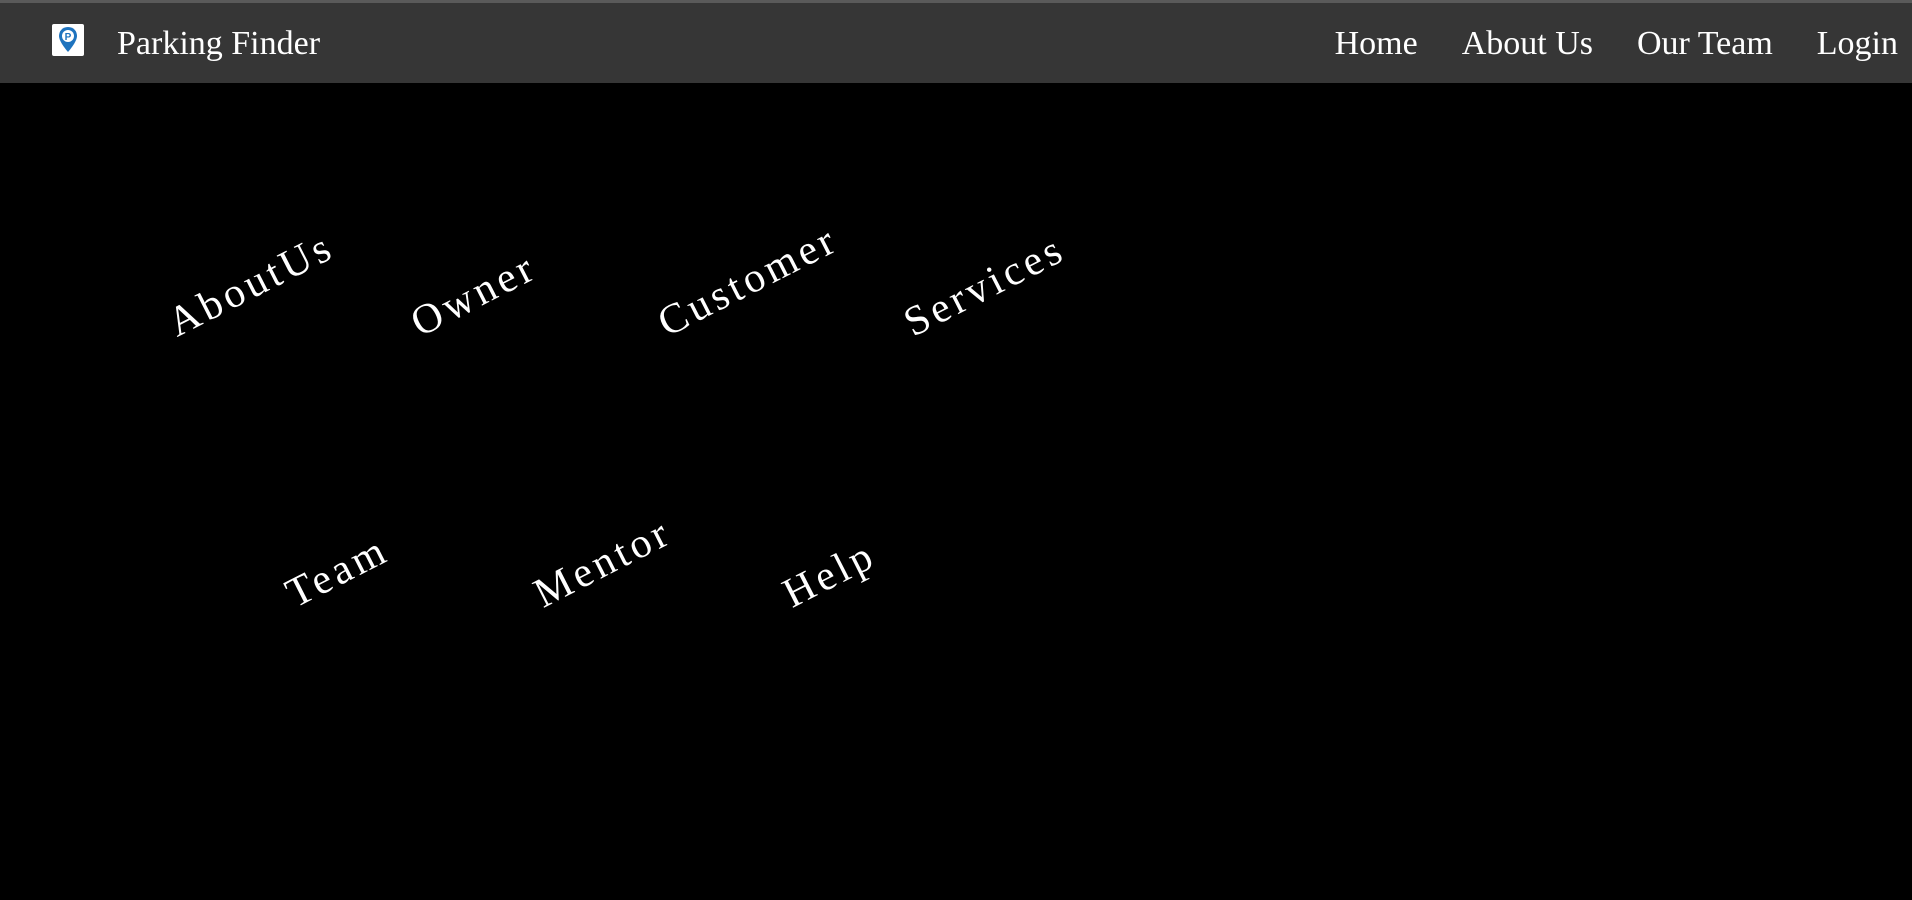  I want to click on tilted-link-customer: Customer, so click(748, 281).